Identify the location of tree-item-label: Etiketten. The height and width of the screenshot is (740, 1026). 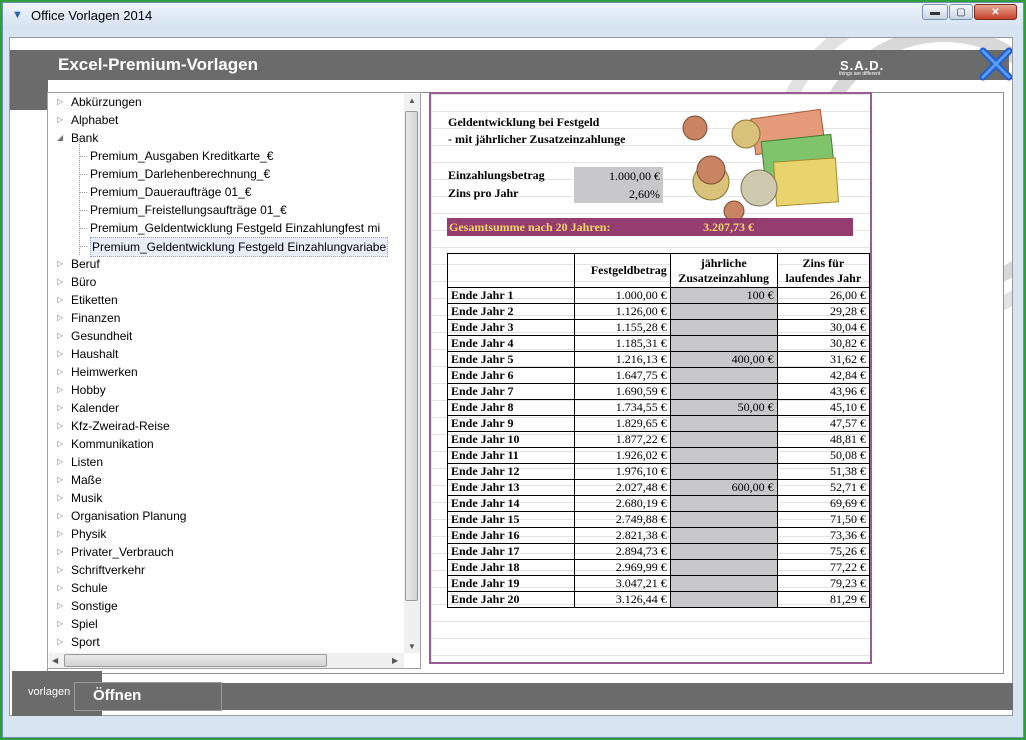
(94, 300).